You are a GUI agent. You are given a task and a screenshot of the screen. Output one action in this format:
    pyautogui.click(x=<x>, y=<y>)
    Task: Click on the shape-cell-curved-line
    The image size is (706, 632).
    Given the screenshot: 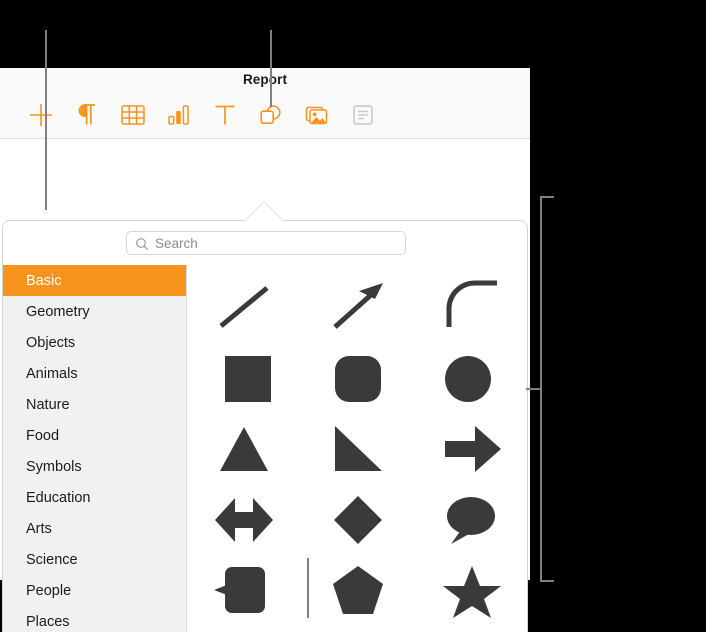 What is the action you would take?
    pyautogui.click(x=471, y=306)
    